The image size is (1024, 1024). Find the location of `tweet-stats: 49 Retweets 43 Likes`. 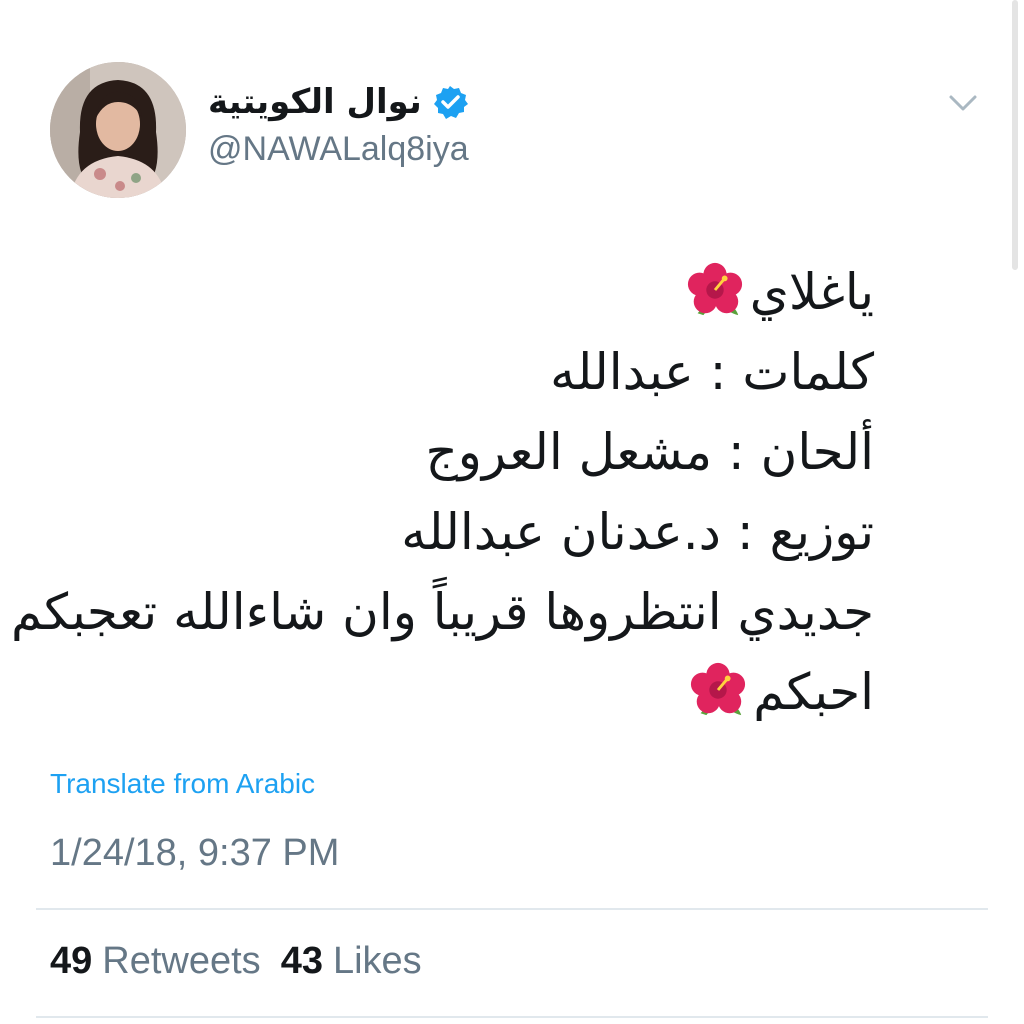

tweet-stats: 49 Retweets 43 Likes is located at coordinates (236, 961).